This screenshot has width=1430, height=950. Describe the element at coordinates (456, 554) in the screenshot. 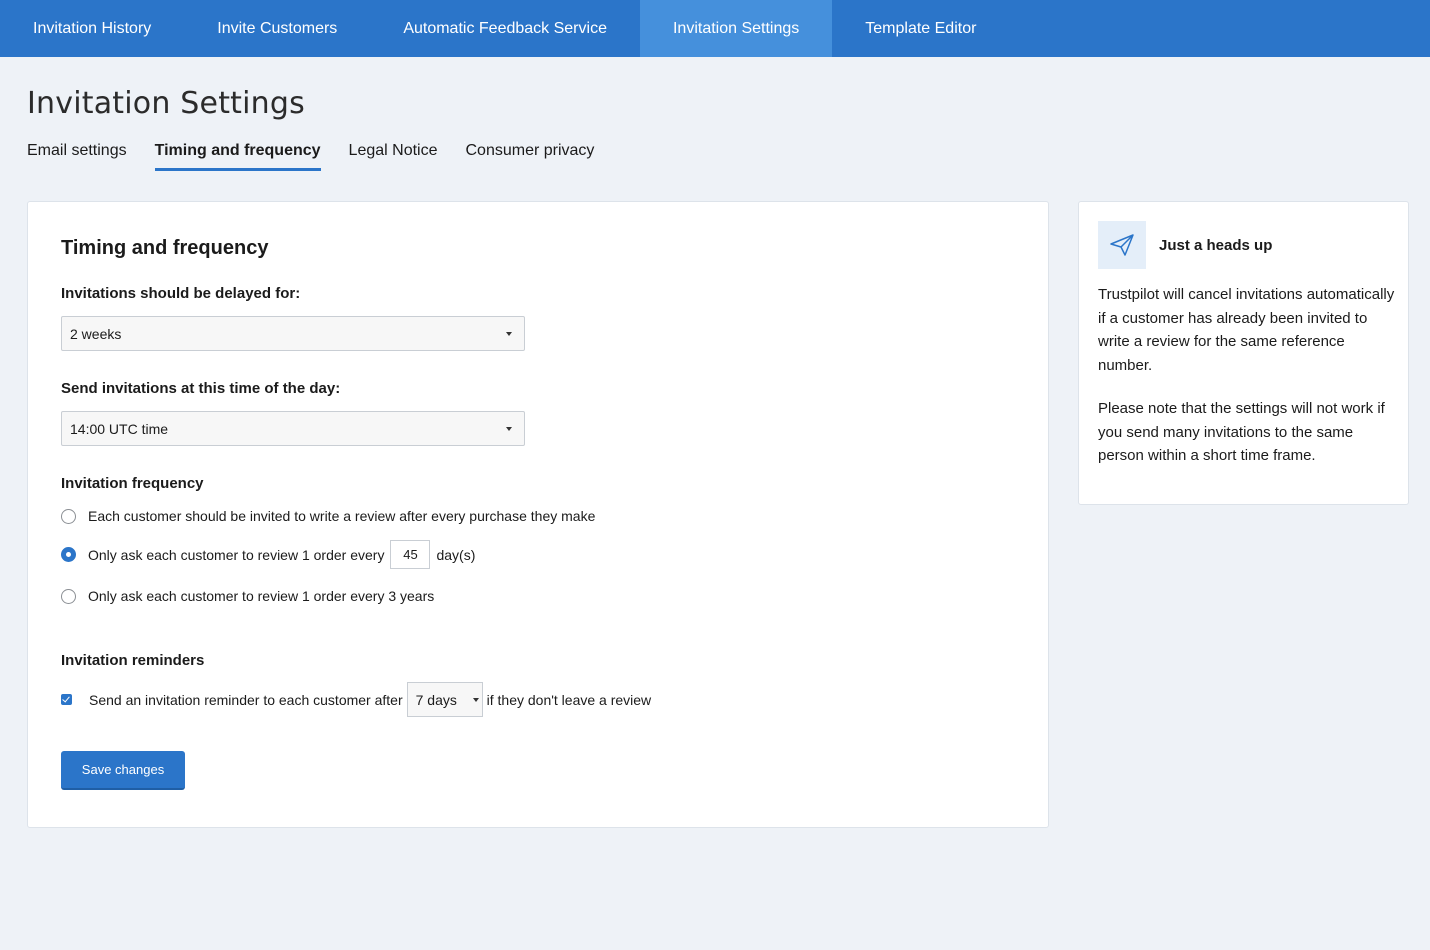

I see `days-unit-label: day(s)` at that location.